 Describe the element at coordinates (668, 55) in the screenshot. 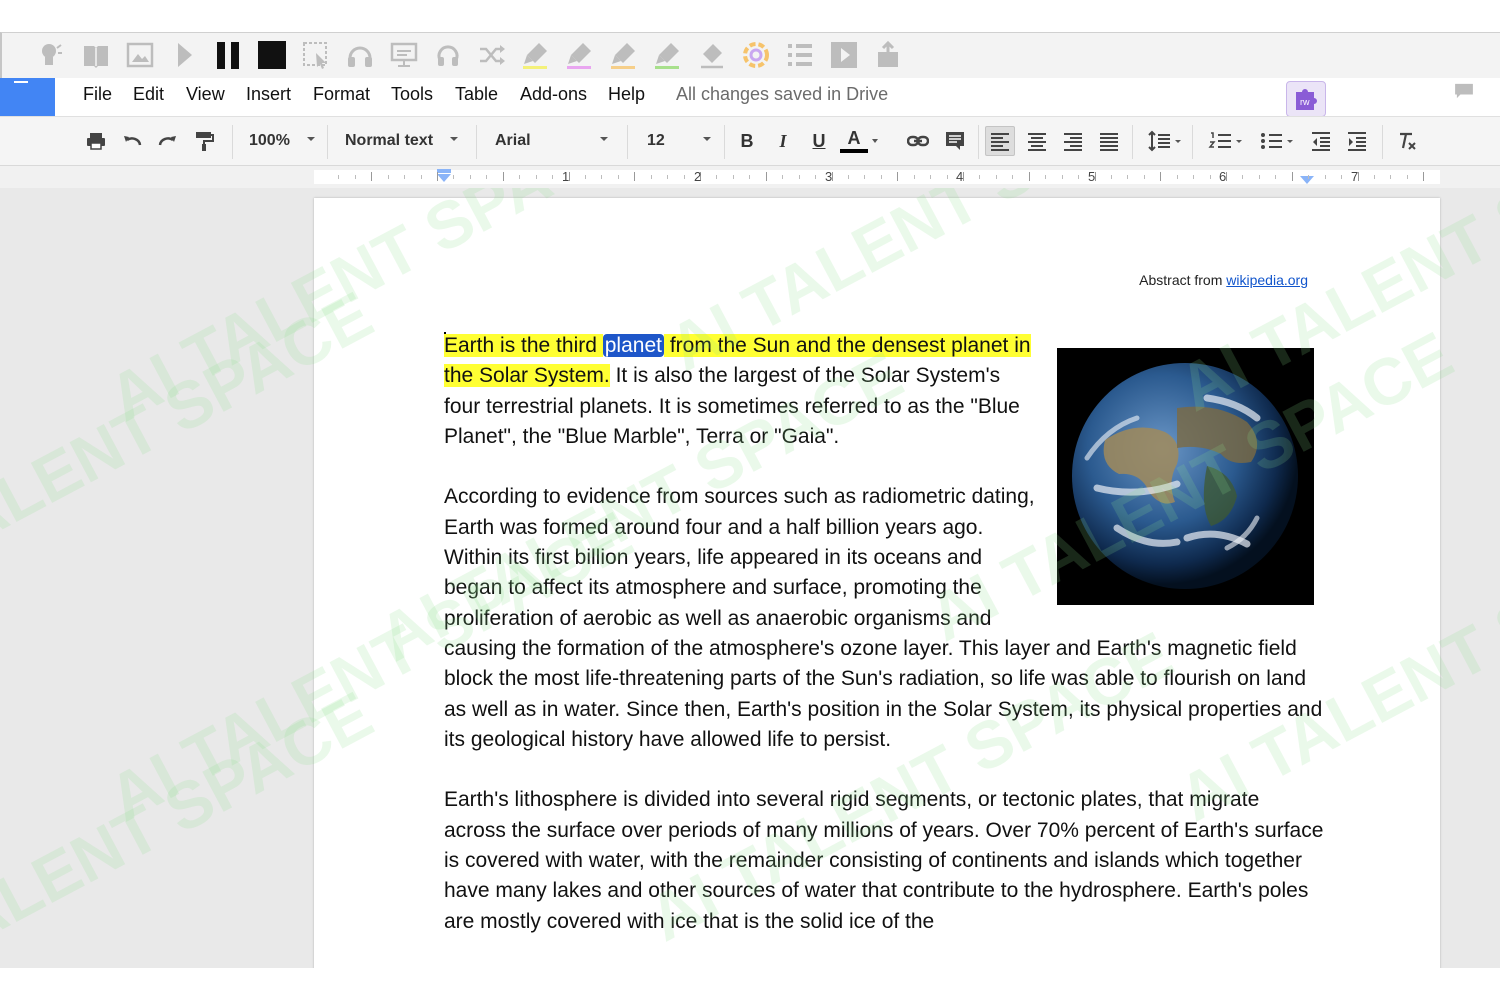

I see `highlighter-green-icon` at that location.